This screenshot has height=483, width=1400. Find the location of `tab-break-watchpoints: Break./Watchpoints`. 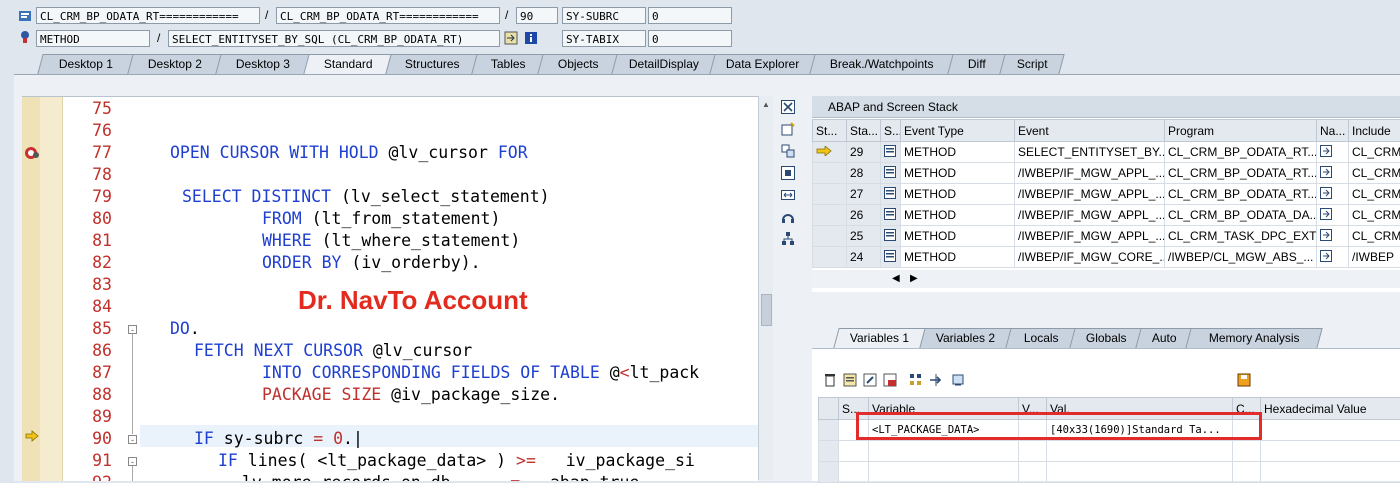

tab-break-watchpoints: Break./Watchpoints is located at coordinates (881, 64).